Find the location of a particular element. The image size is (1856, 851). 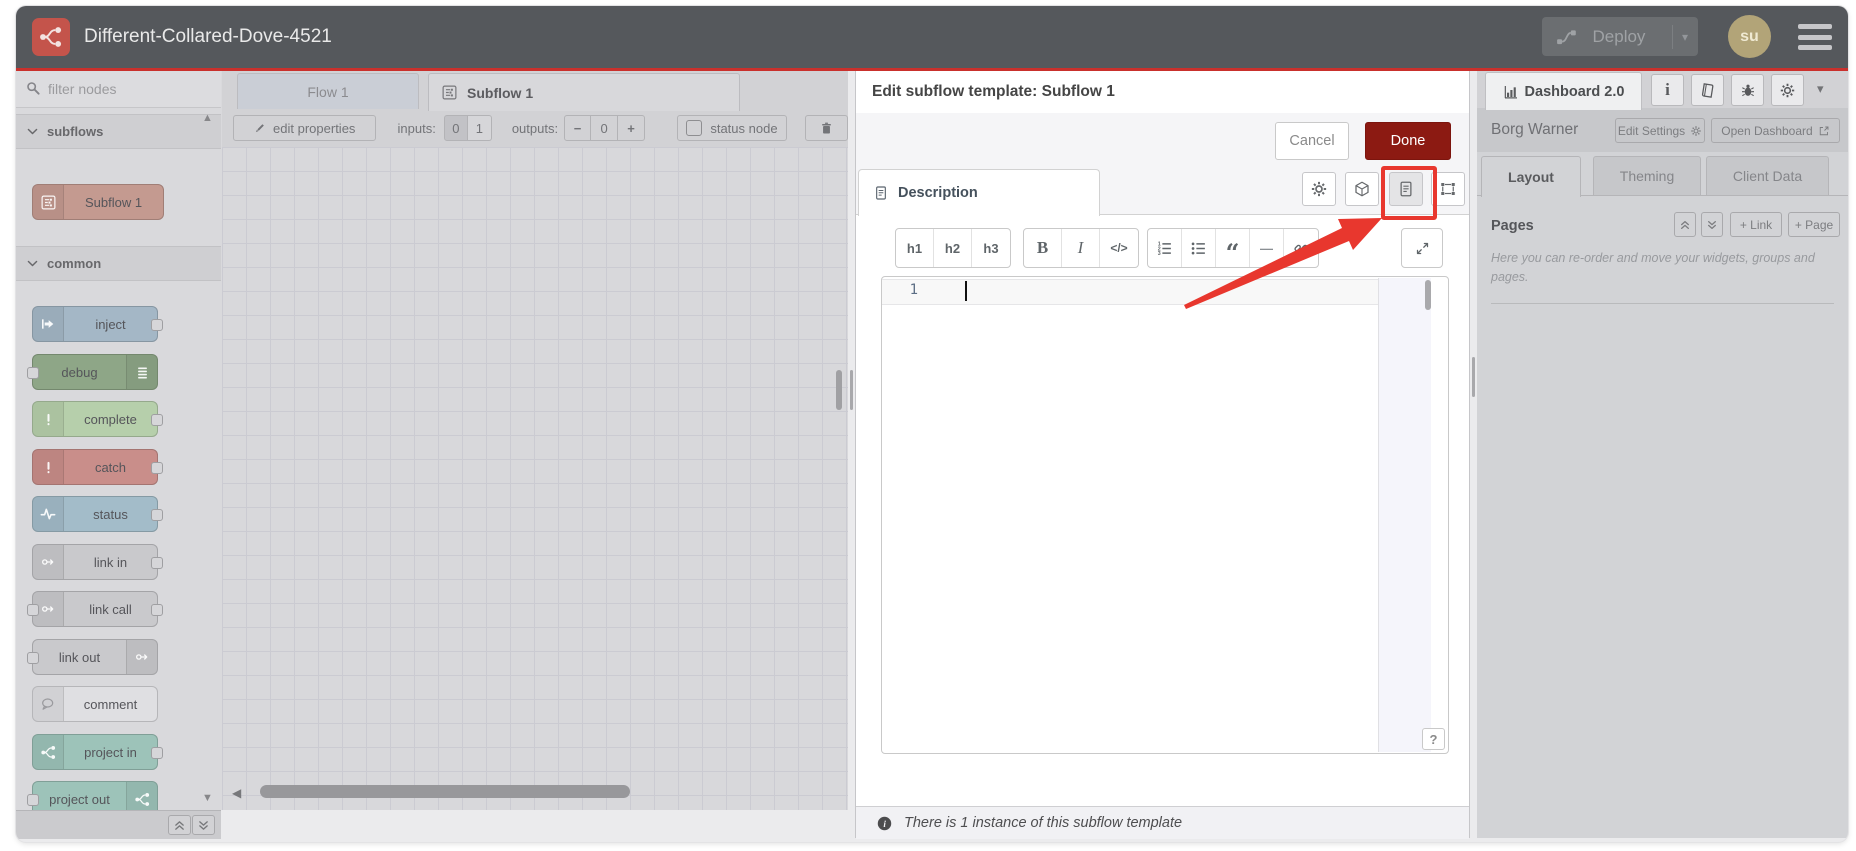

sidebar-divider is located at coordinates (1662, 303).